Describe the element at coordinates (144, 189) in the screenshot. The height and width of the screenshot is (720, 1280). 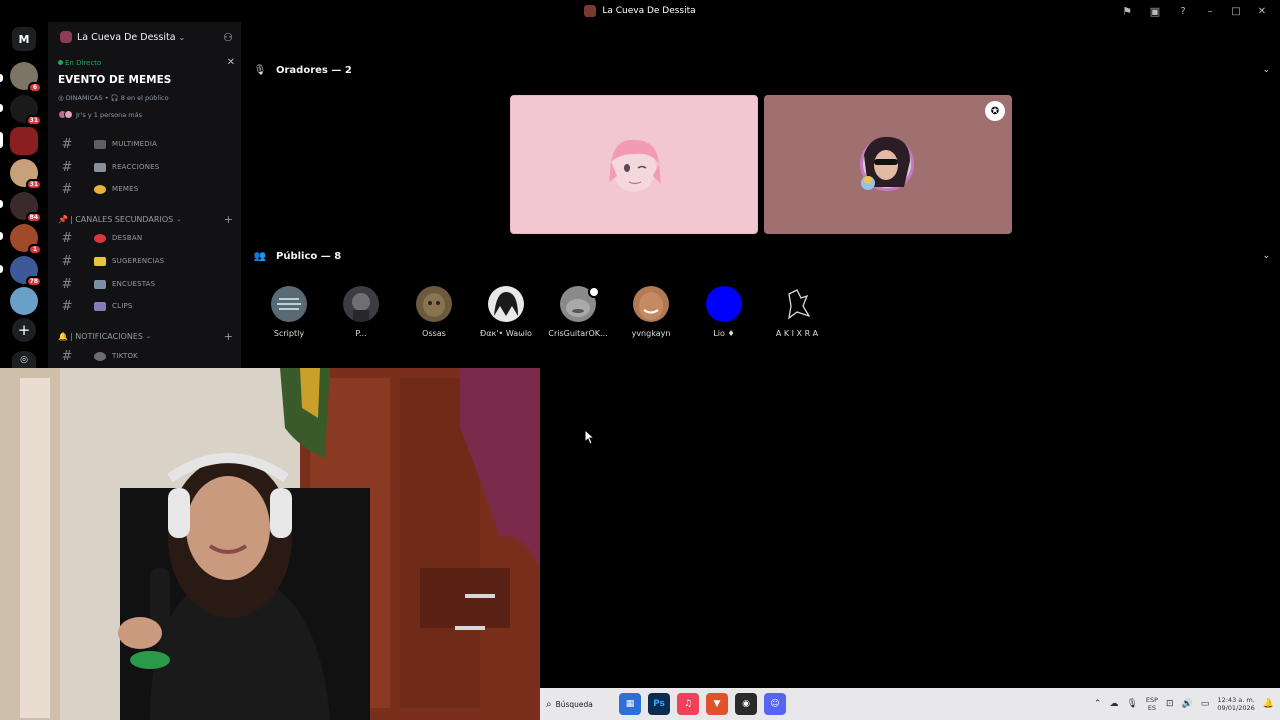
I see `channel-item: # MEMES` at that location.